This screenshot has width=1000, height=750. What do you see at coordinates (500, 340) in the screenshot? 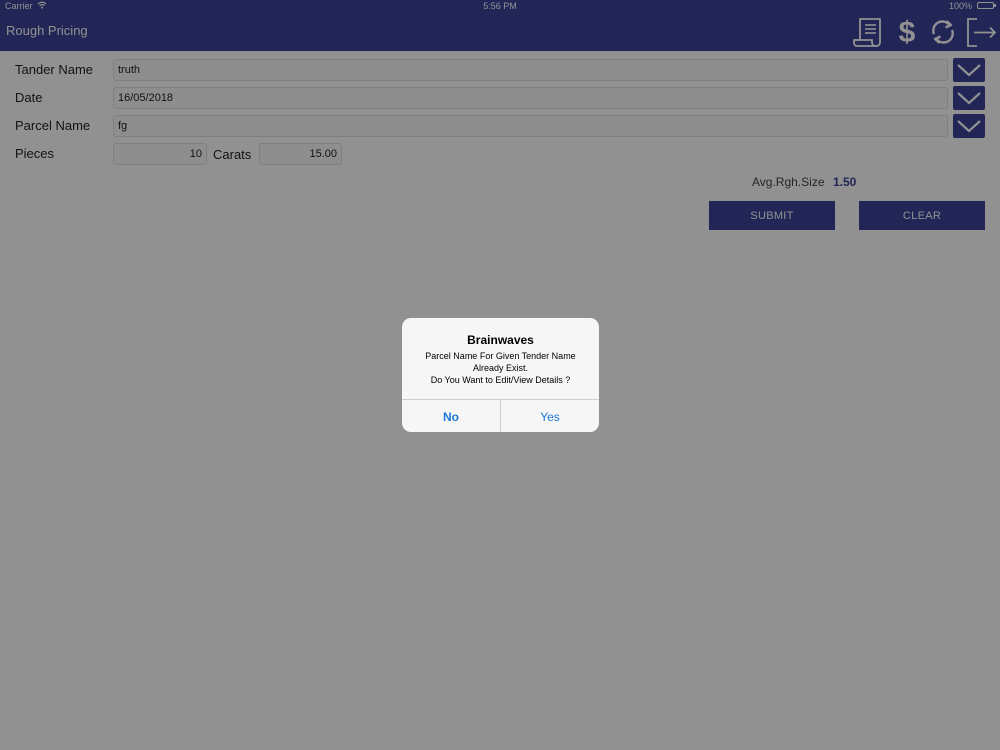
I see `alert-title: Brainwaves` at bounding box center [500, 340].